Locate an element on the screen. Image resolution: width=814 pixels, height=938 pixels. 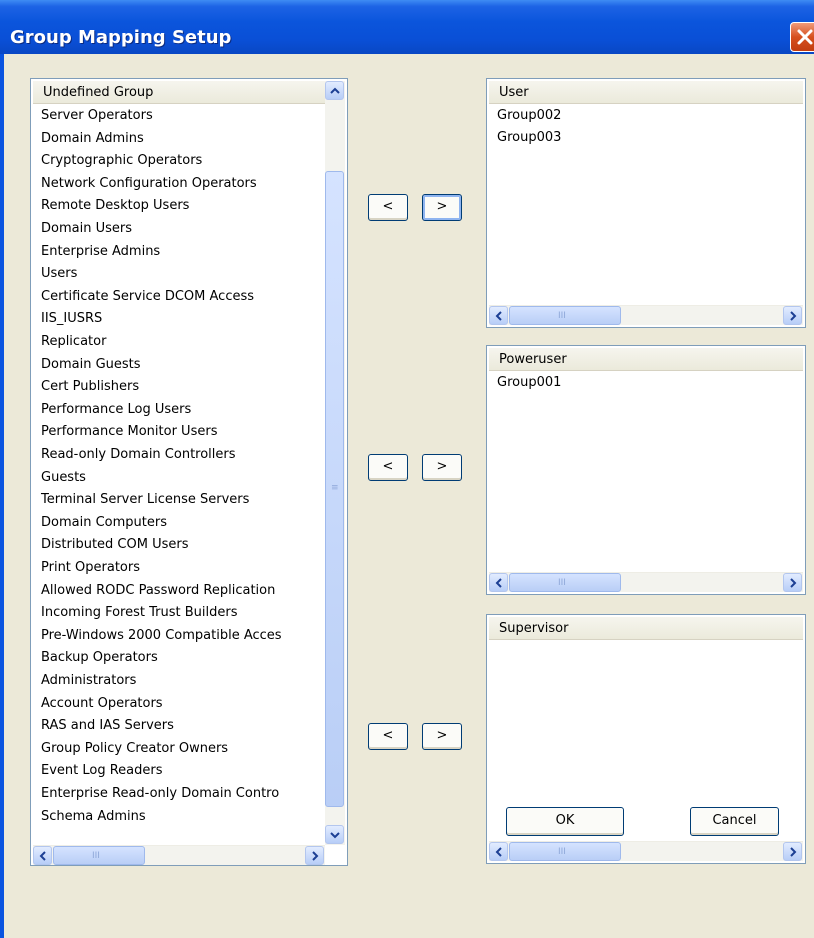
user-horizontal-scrollbar: III is located at coordinates (646, 315).